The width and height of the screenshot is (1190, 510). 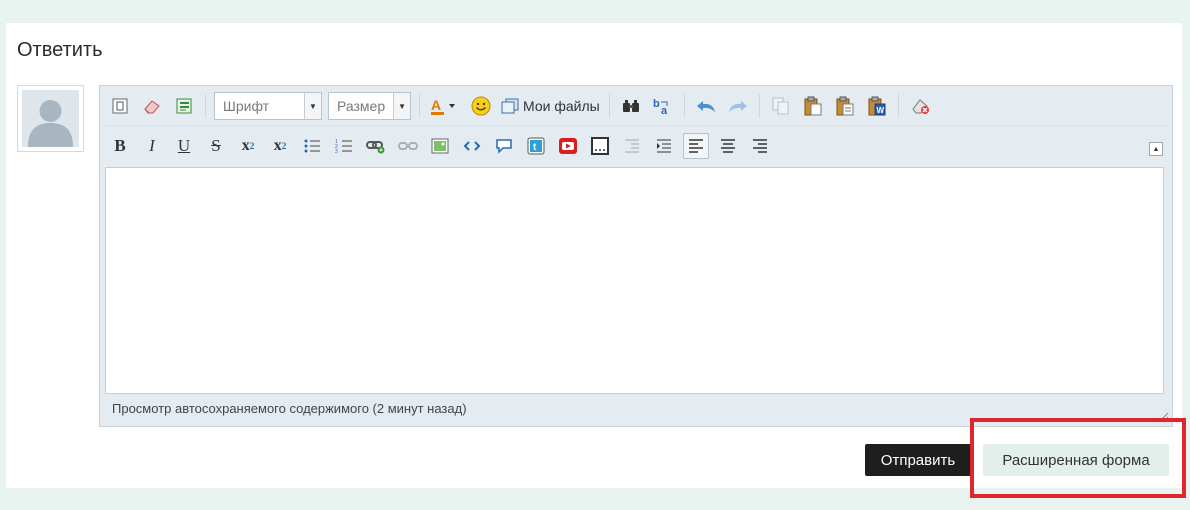 I want to click on outdent-icon, so click(x=632, y=146).